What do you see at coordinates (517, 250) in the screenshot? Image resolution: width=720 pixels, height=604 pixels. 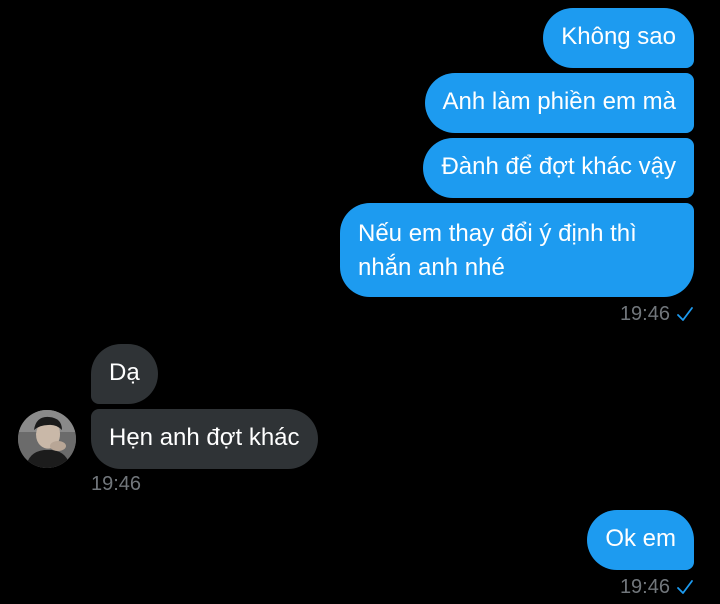 I see `message-bubble-outgoing: Nếu em thay đổi ý định thì nhắn anh nhé` at bounding box center [517, 250].